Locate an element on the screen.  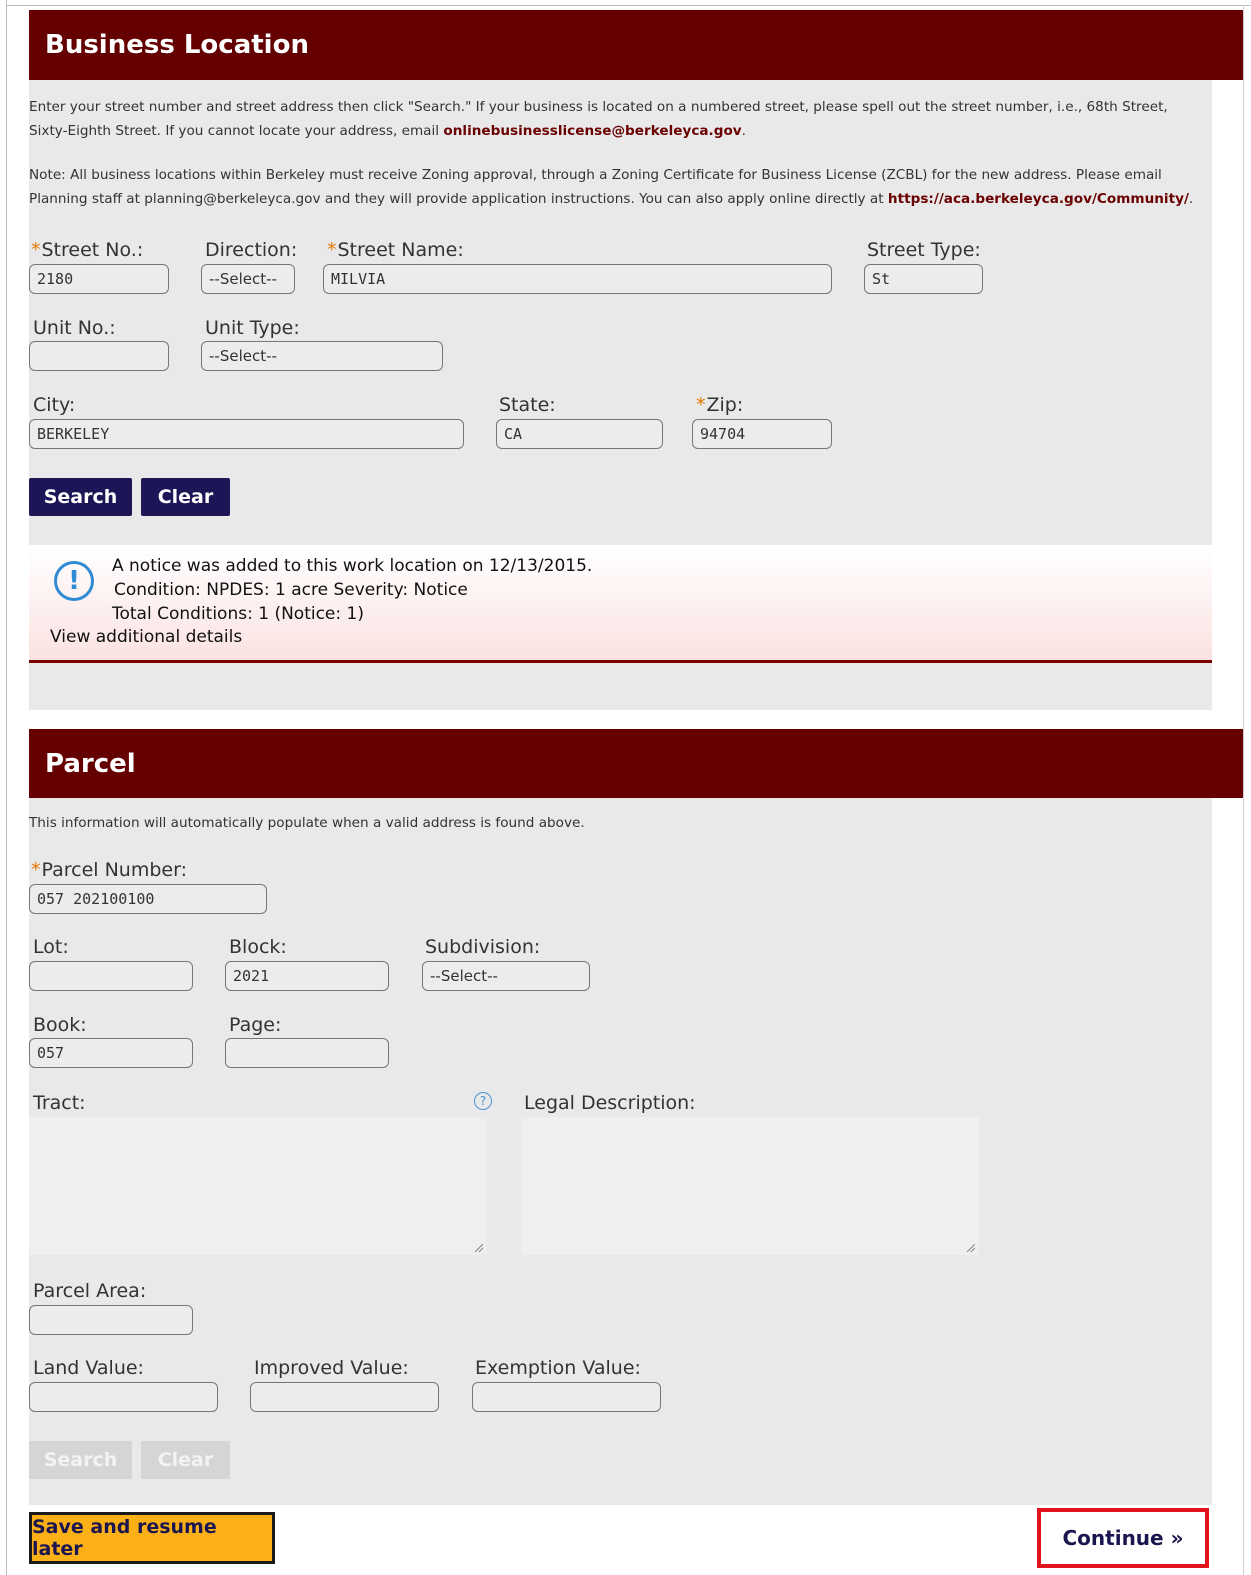
help-icon: ? is located at coordinates (483, 1101).